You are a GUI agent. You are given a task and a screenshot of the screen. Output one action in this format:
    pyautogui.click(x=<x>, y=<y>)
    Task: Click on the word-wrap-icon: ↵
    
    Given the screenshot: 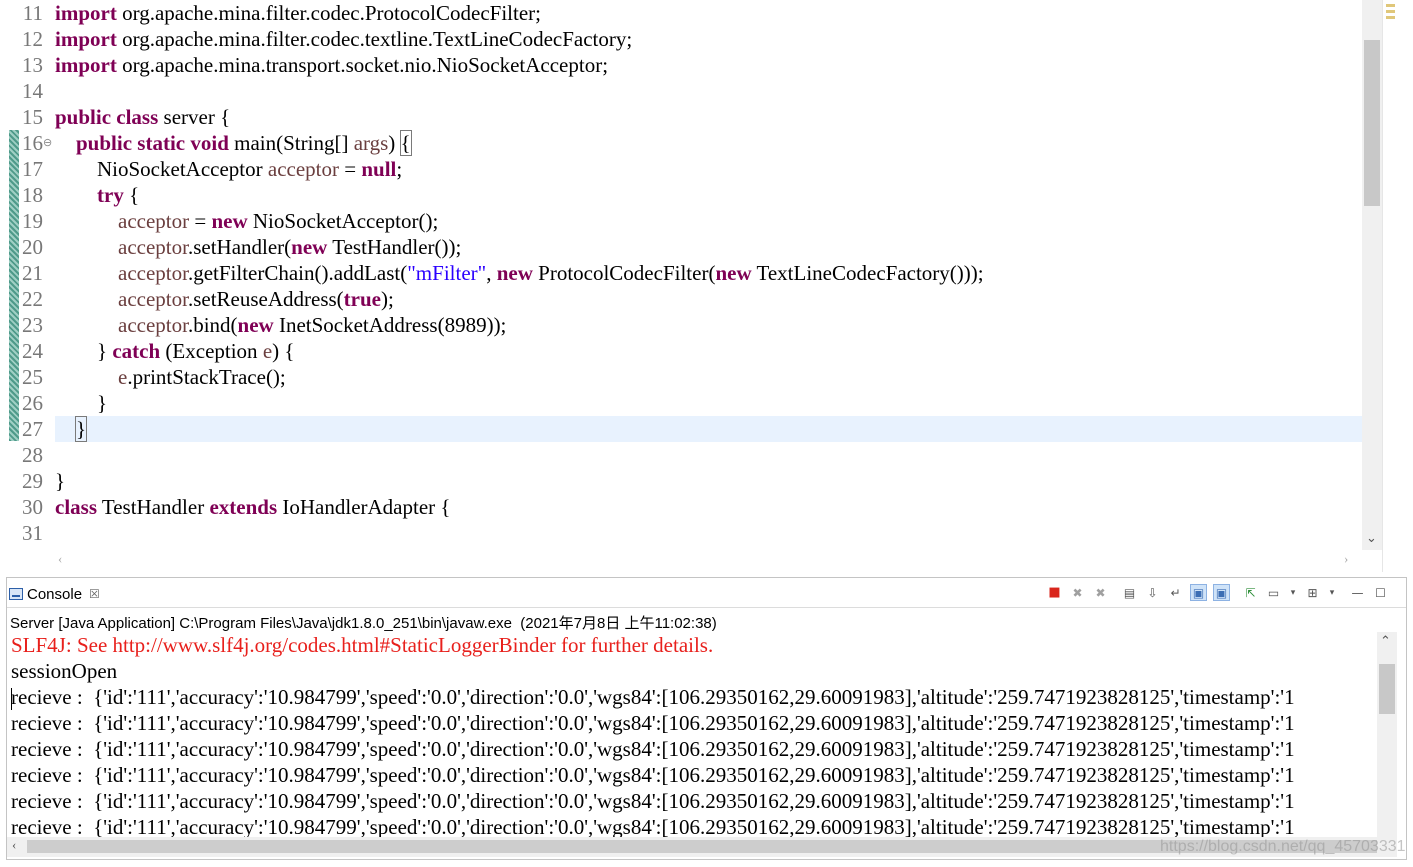 What is the action you would take?
    pyautogui.click(x=1175, y=592)
    